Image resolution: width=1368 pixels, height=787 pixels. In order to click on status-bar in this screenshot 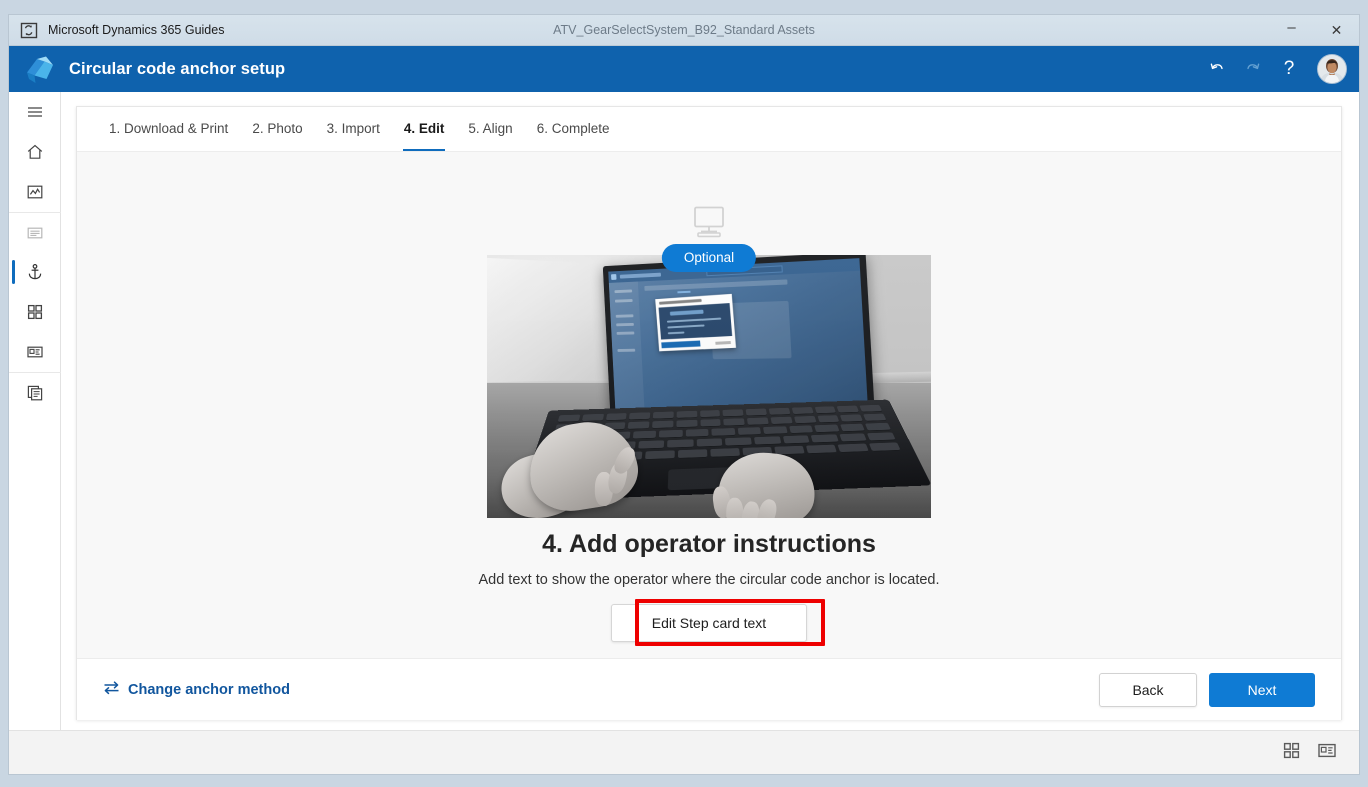, I will do `click(684, 752)`.